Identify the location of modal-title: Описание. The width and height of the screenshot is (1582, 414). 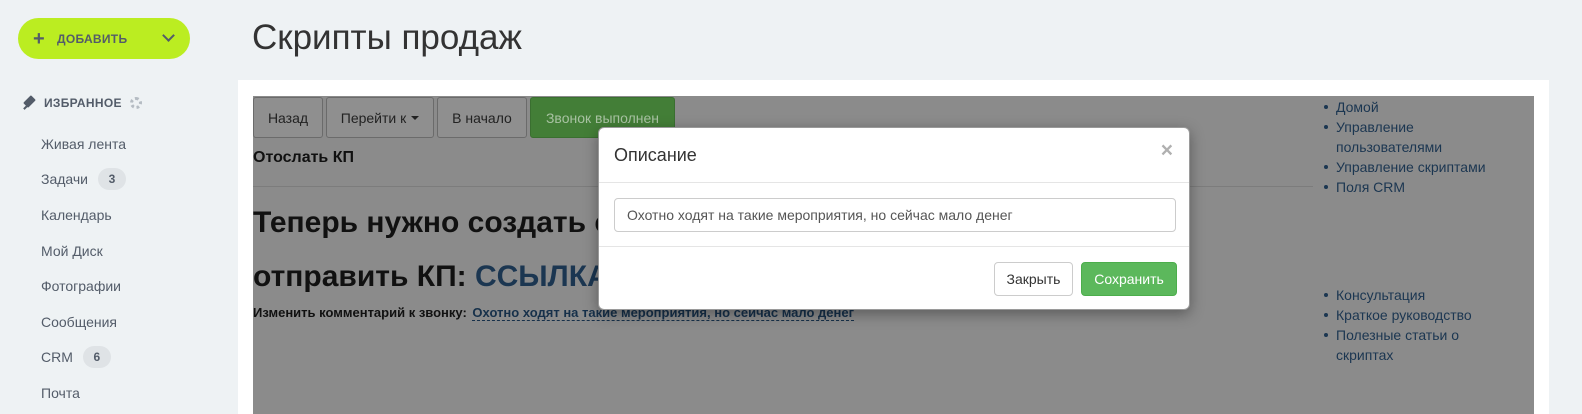
(655, 155).